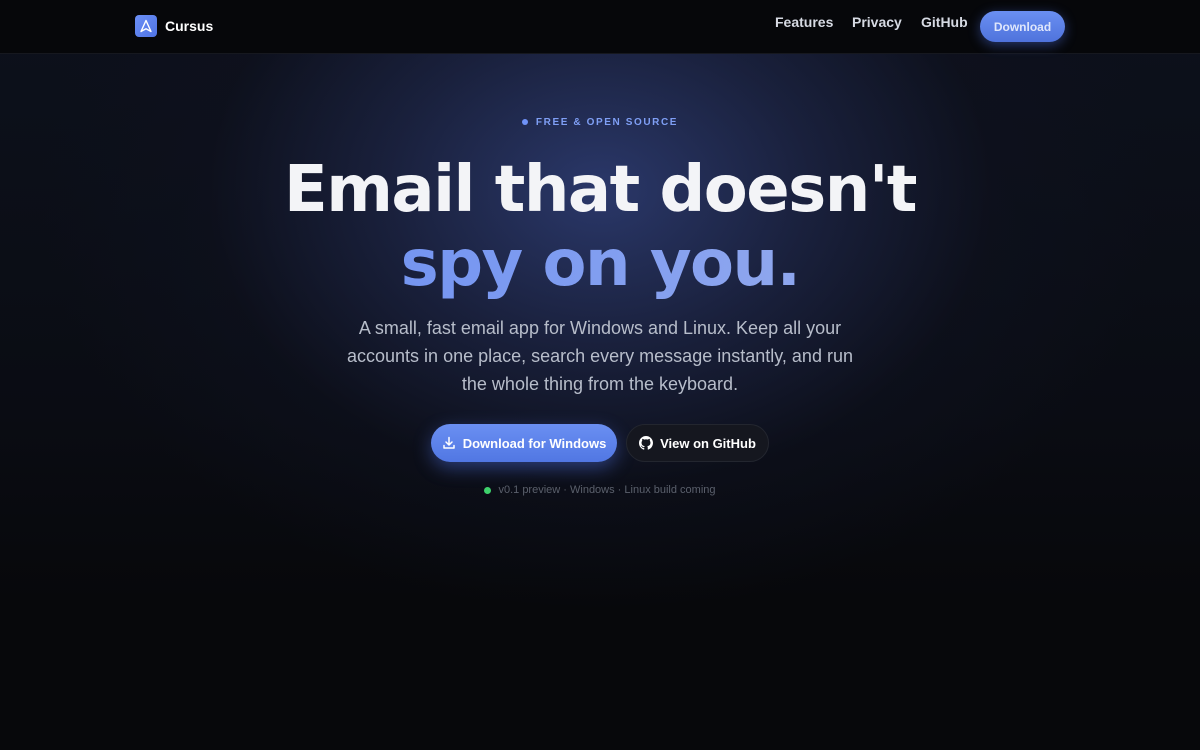  I want to click on download-windows-button: Download for Windows, so click(524, 443).